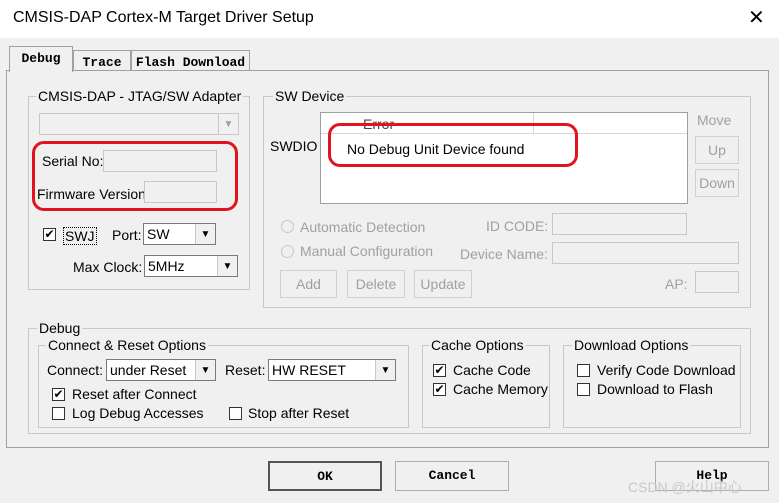  I want to click on connect-select: under Reset ▼, so click(161, 370).